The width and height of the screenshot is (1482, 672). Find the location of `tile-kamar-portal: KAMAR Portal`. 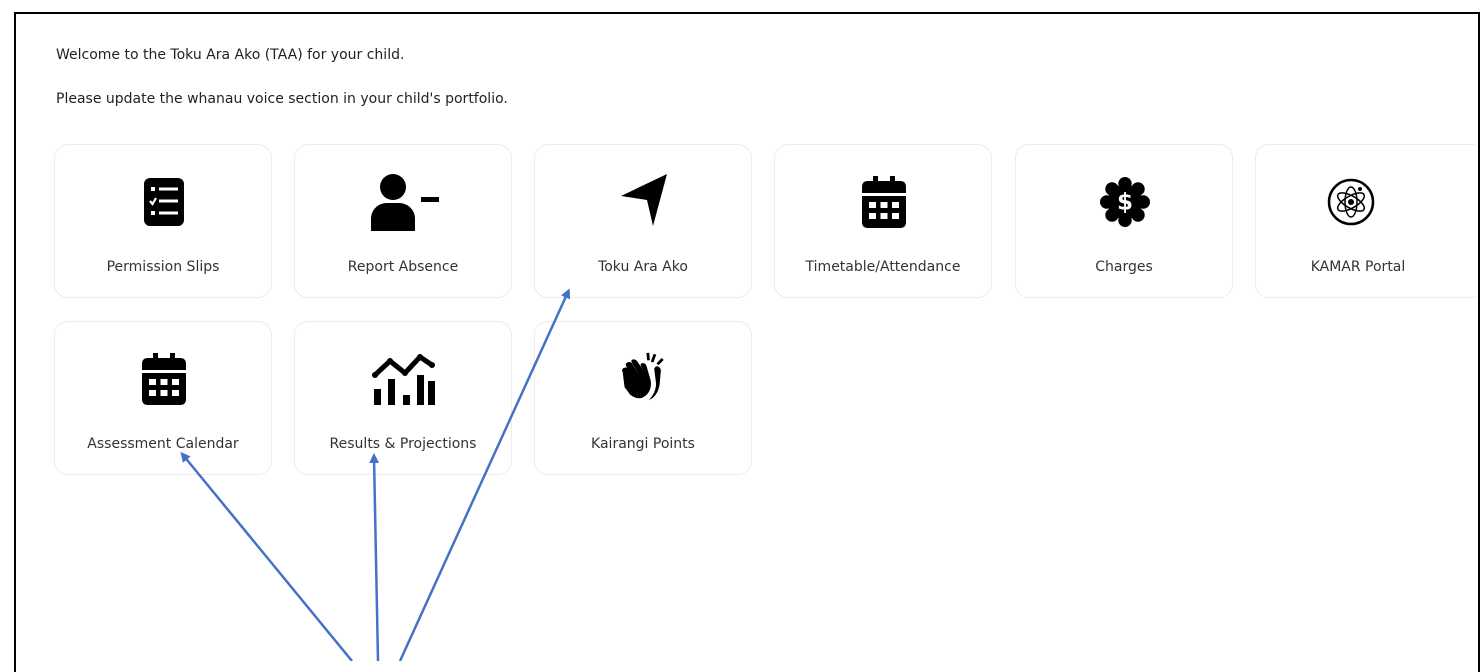

tile-kamar-portal: KAMAR Portal is located at coordinates (1366, 221).